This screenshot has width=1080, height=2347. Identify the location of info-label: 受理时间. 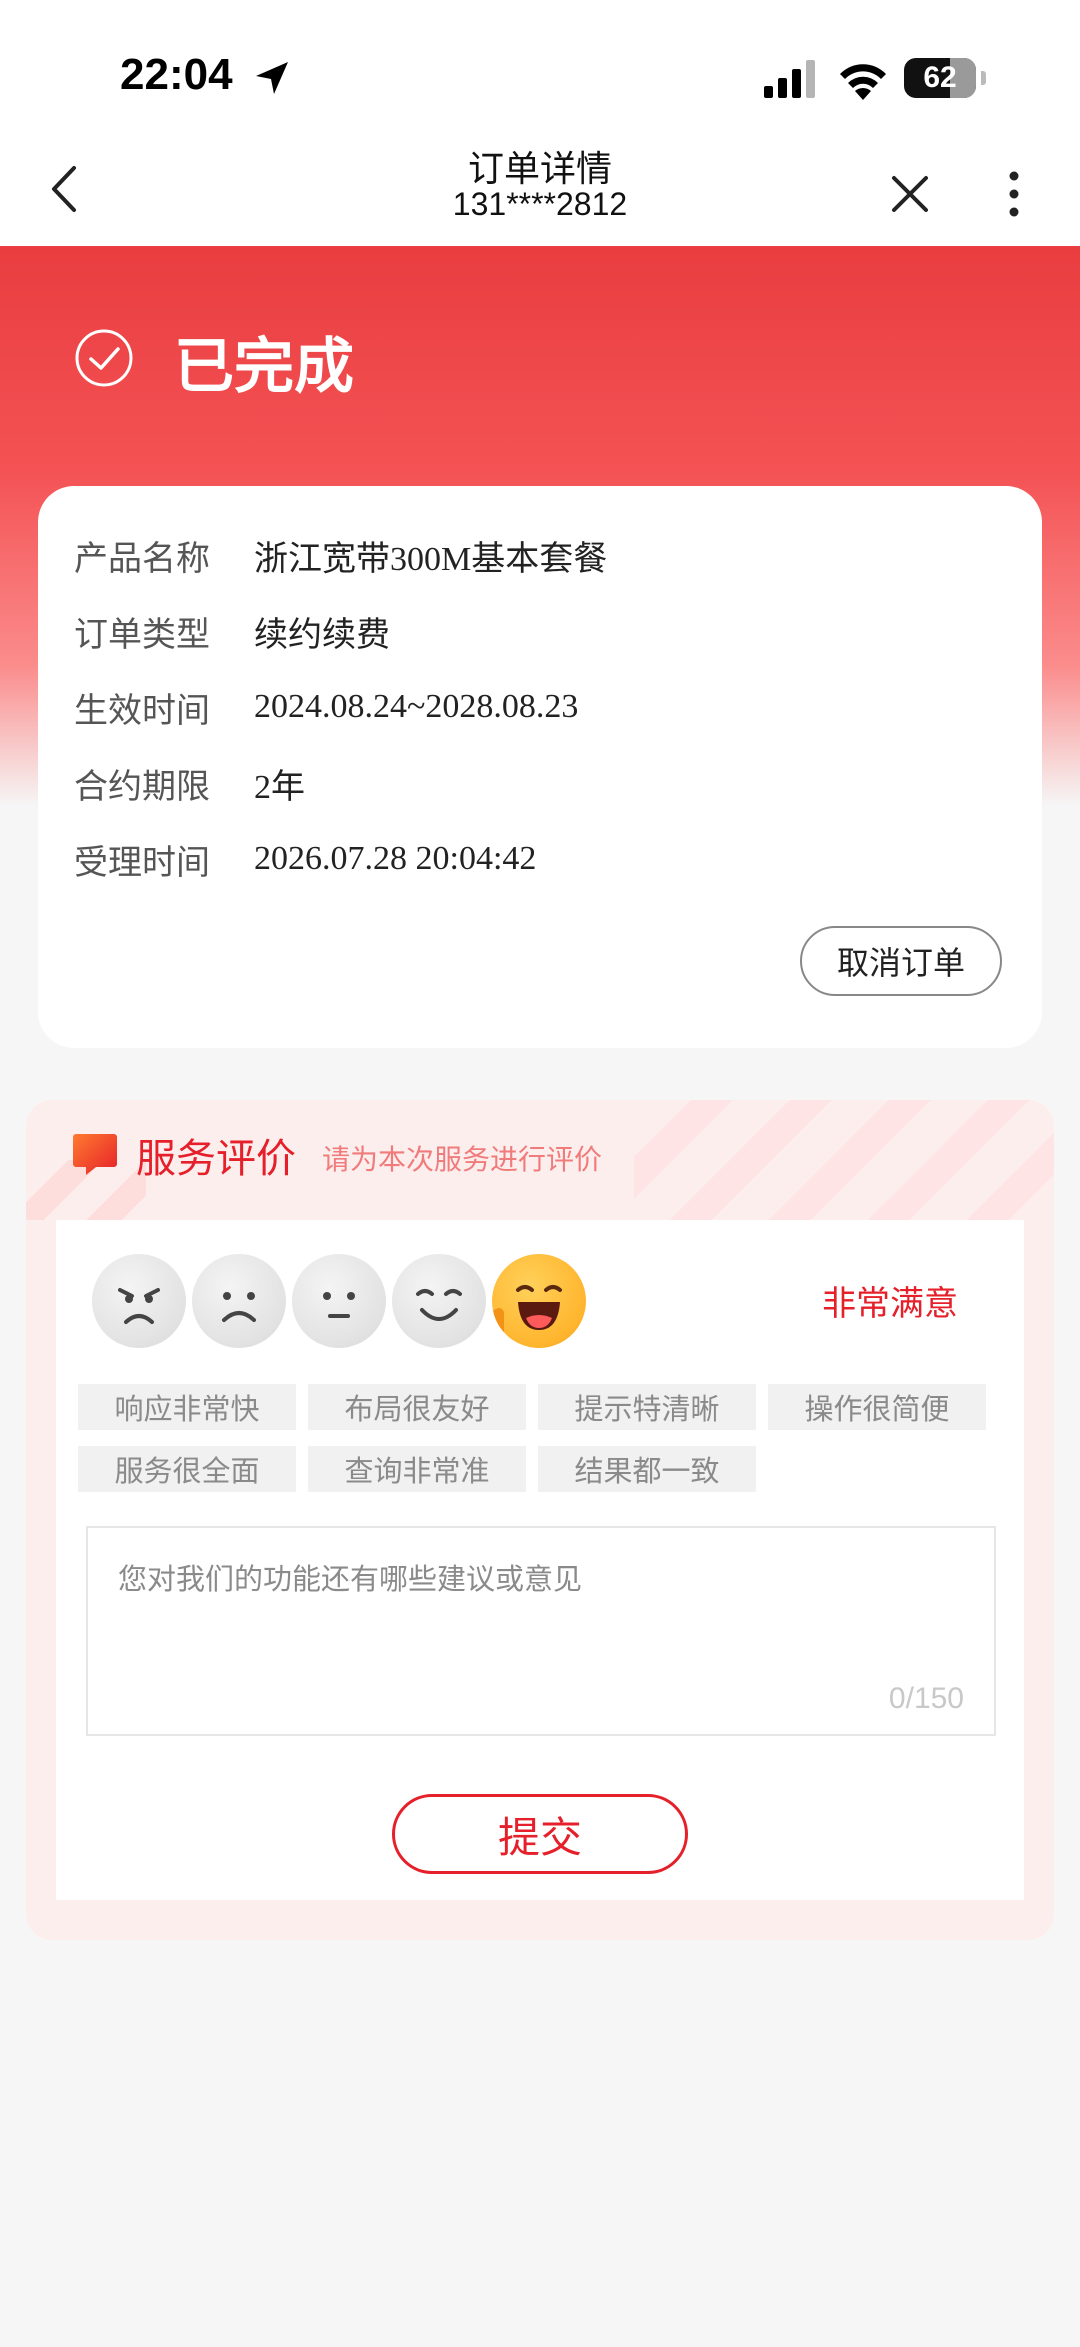
(142, 862).